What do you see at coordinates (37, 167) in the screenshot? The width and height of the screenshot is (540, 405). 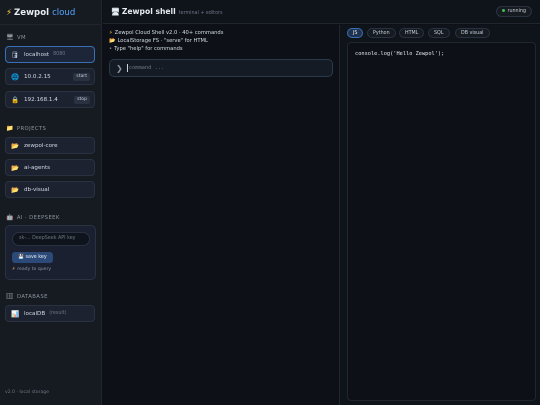 I see `project-label: ai-agents` at bounding box center [37, 167].